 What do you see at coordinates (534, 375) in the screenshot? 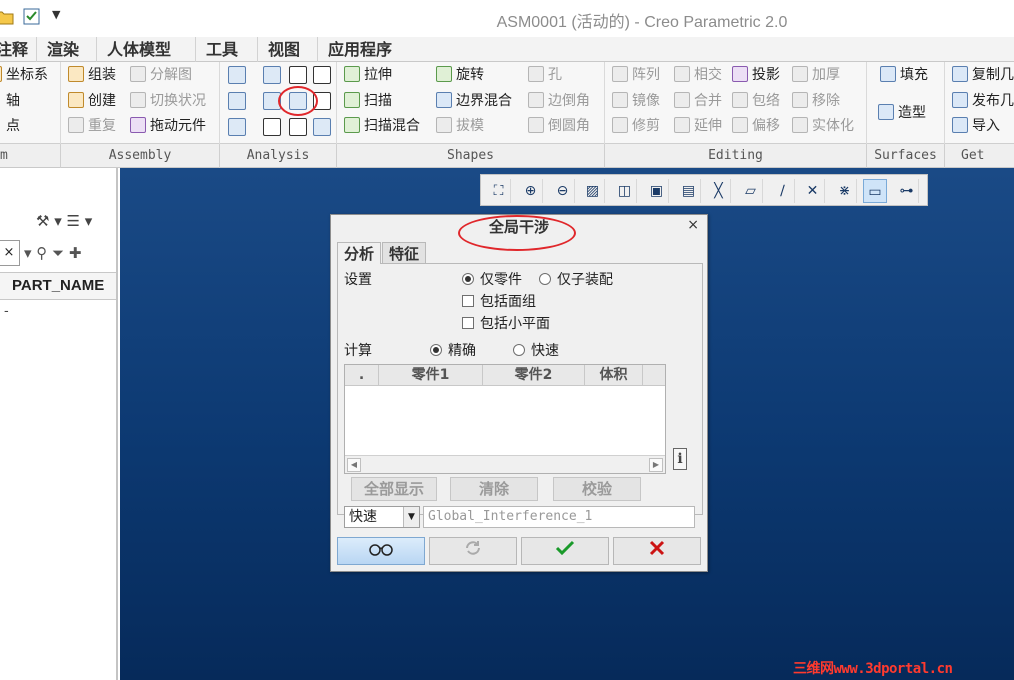
I see `column-part2: 零件2` at bounding box center [534, 375].